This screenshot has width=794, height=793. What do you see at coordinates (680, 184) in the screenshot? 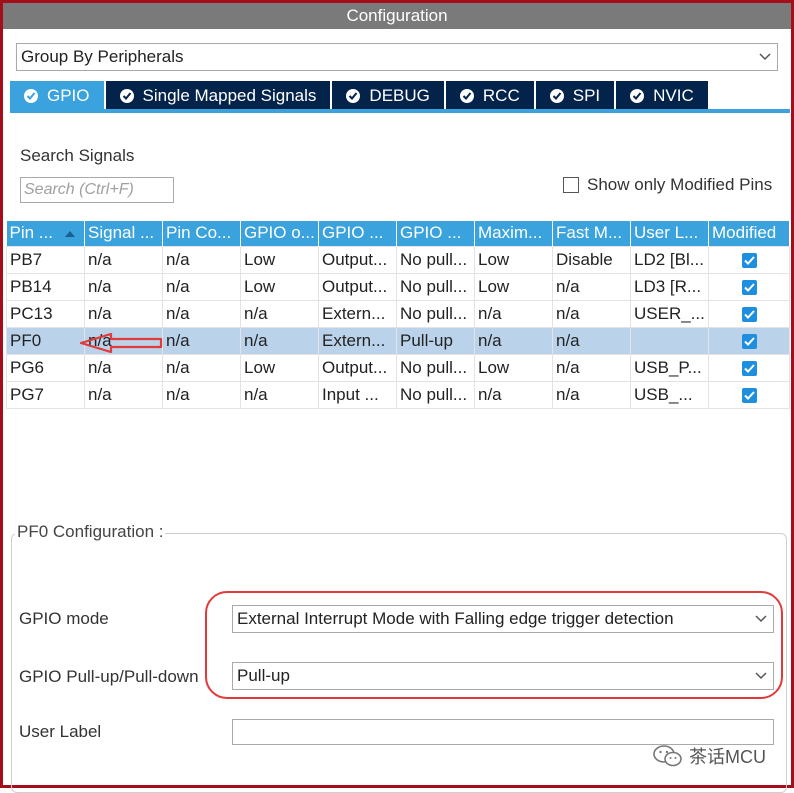
I see `show-modified-label: Show only Modified Pins` at bounding box center [680, 184].